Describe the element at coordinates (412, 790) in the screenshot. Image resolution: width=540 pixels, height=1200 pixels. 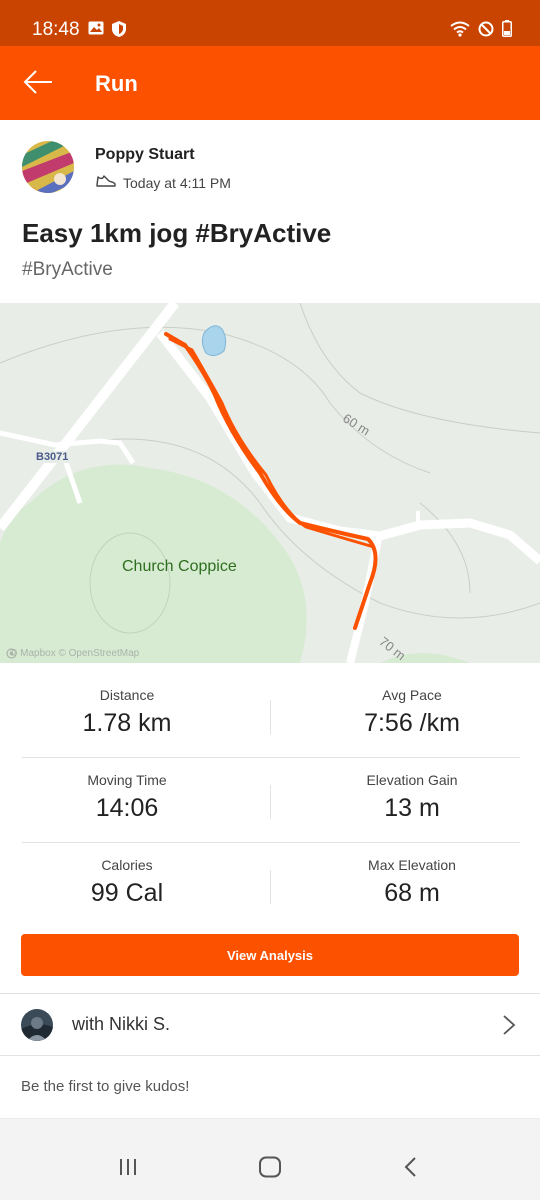
I see `stat-elevation-gain: Elevation Gain 13 m` at that location.